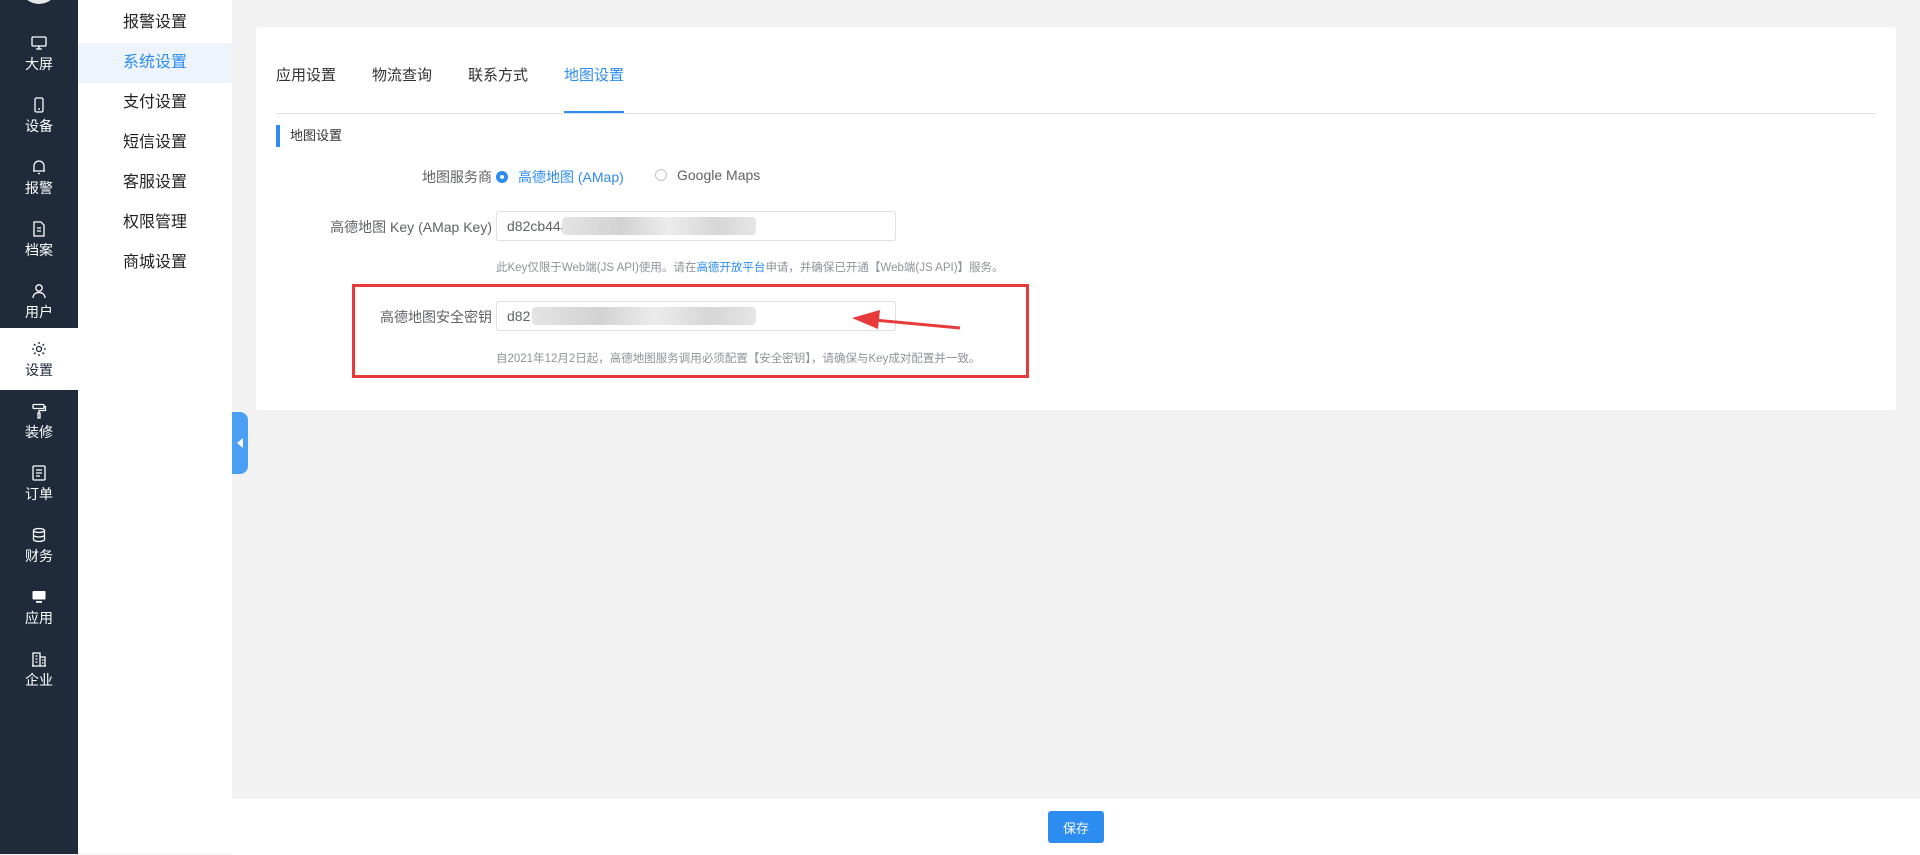 This screenshot has height=855, width=1920. Describe the element at coordinates (39, 545) in the screenshot. I see `rail-item-finance: 财务` at that location.